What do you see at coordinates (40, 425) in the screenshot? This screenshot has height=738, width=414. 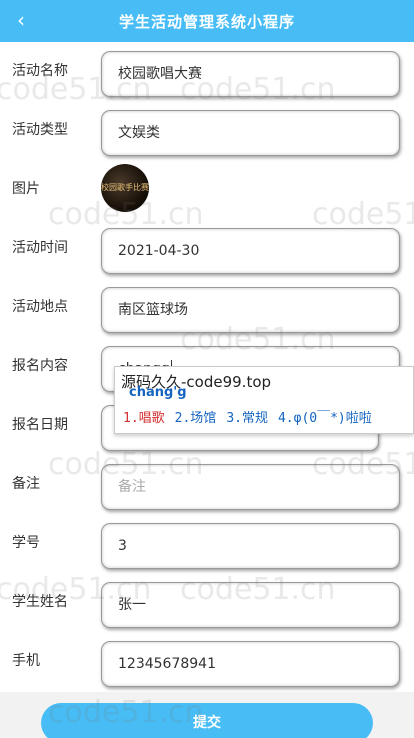 I see `signup-date-label: 报名日期` at bounding box center [40, 425].